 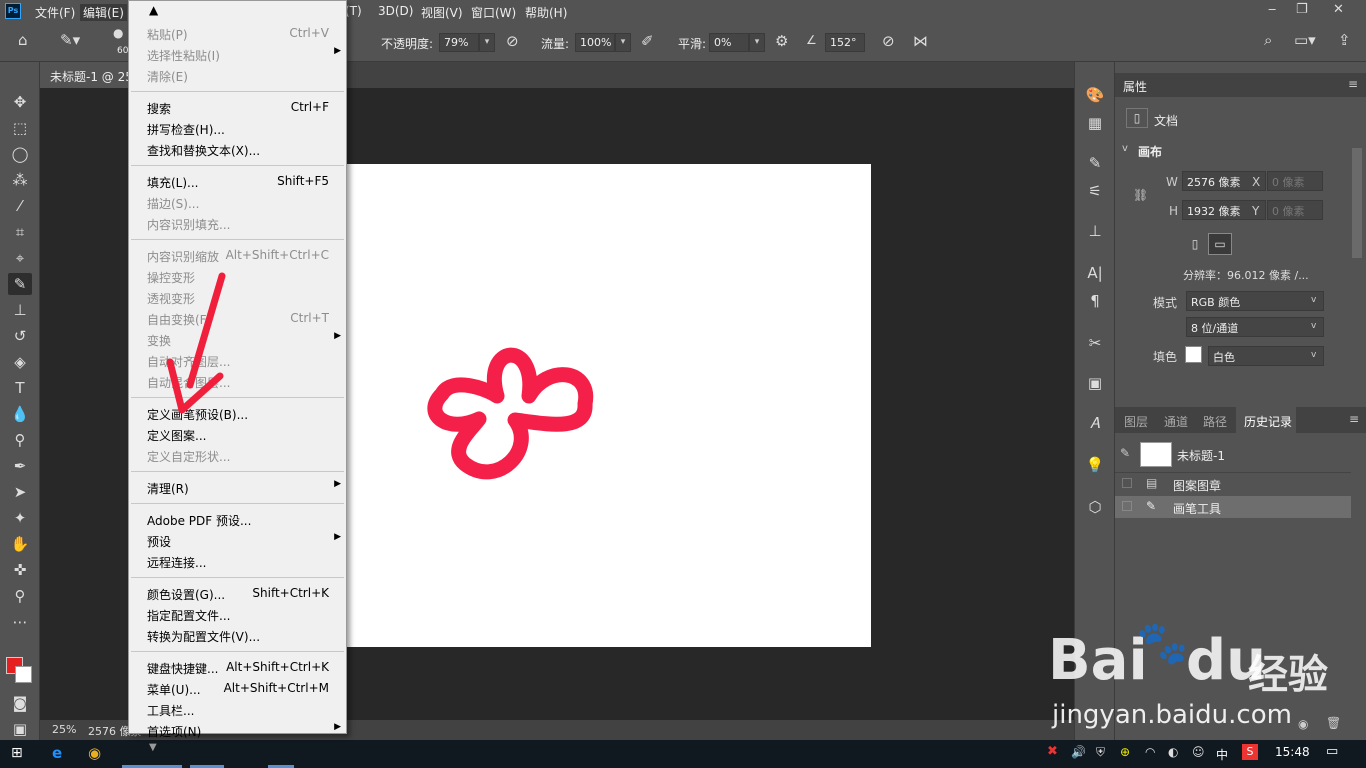 I want to click on windows-start-icon: ⊞, so click(x=17, y=753).